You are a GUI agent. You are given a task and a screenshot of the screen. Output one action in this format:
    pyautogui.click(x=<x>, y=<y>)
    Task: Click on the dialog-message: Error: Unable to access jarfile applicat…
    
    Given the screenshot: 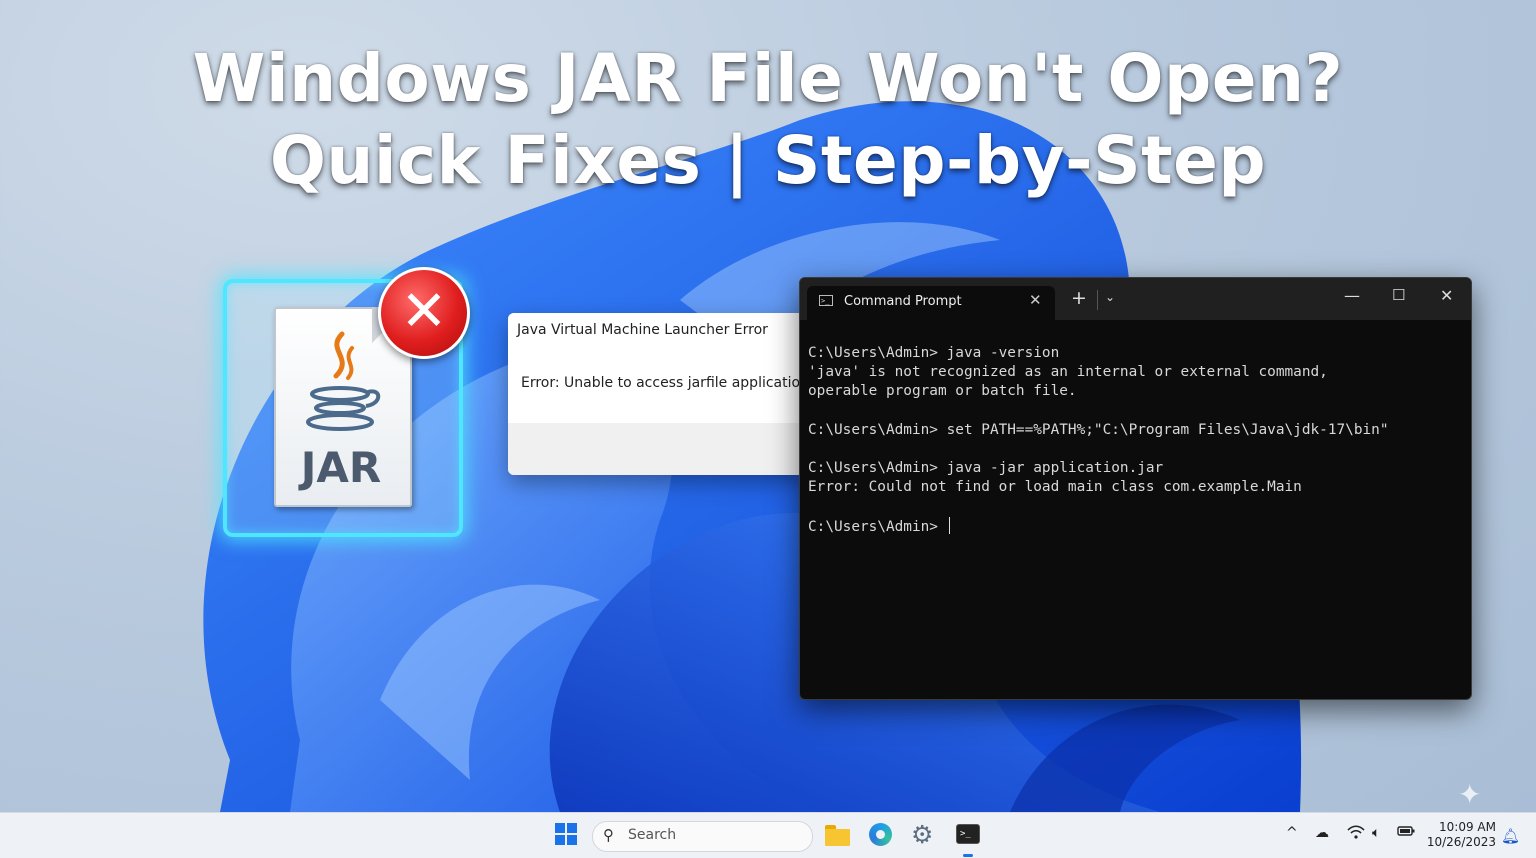 What is the action you would take?
    pyautogui.click(x=658, y=385)
    